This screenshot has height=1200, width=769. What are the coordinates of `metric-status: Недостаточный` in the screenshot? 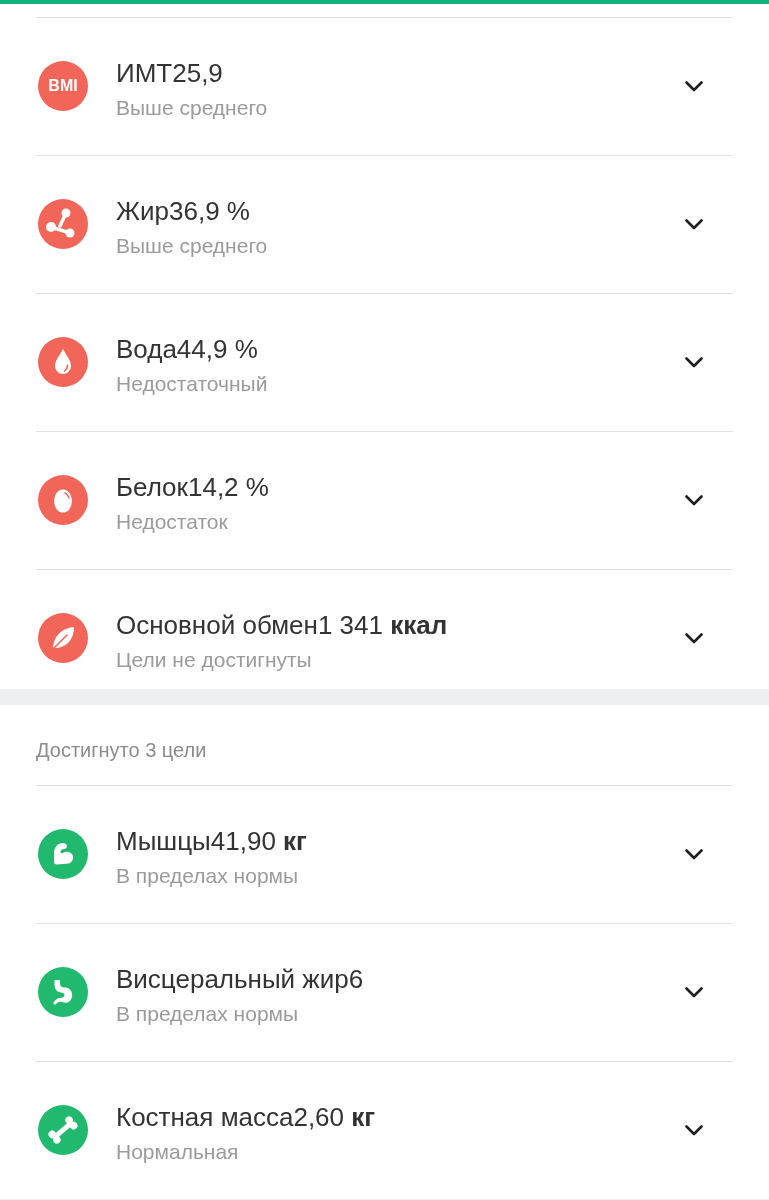 It's located at (192, 384).